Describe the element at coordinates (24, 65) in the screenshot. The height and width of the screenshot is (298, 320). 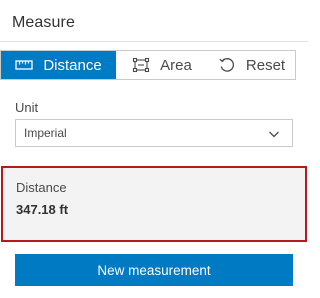
I see `ruler-icon` at that location.